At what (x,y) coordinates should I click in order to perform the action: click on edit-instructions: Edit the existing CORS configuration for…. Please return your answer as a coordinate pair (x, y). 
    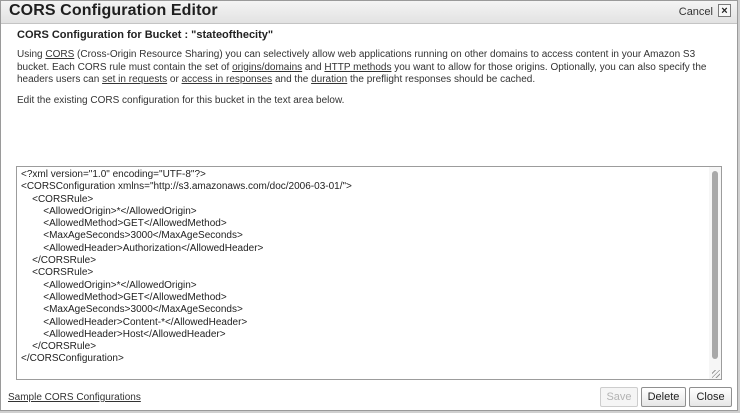
    Looking at the image, I should click on (181, 100).